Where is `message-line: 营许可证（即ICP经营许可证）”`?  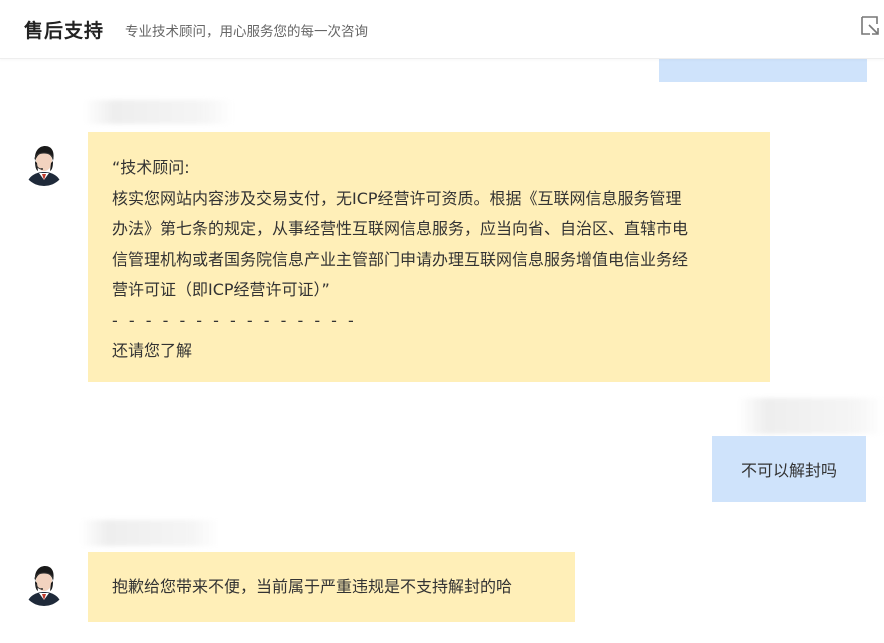 message-line: 营许可证（即ICP经营许可证）” is located at coordinates (221, 289).